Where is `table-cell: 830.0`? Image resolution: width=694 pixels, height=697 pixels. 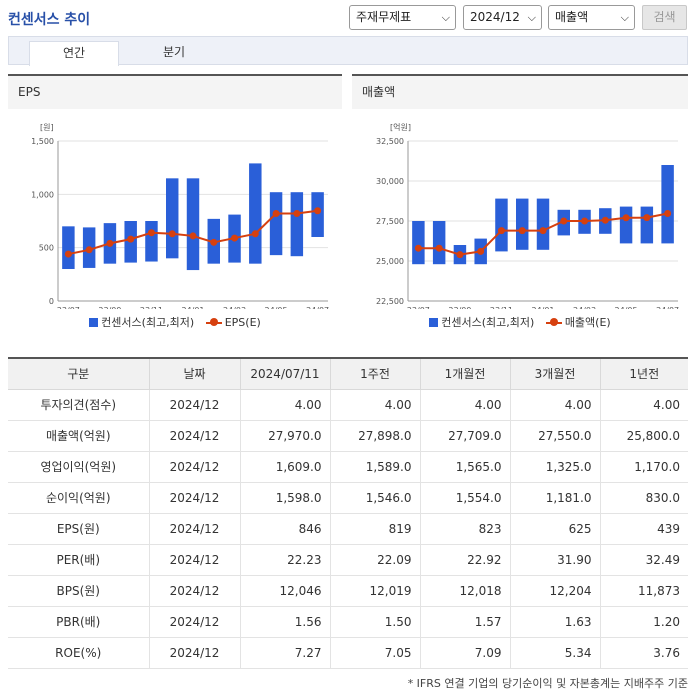
table-cell: 830.0 is located at coordinates (643, 498).